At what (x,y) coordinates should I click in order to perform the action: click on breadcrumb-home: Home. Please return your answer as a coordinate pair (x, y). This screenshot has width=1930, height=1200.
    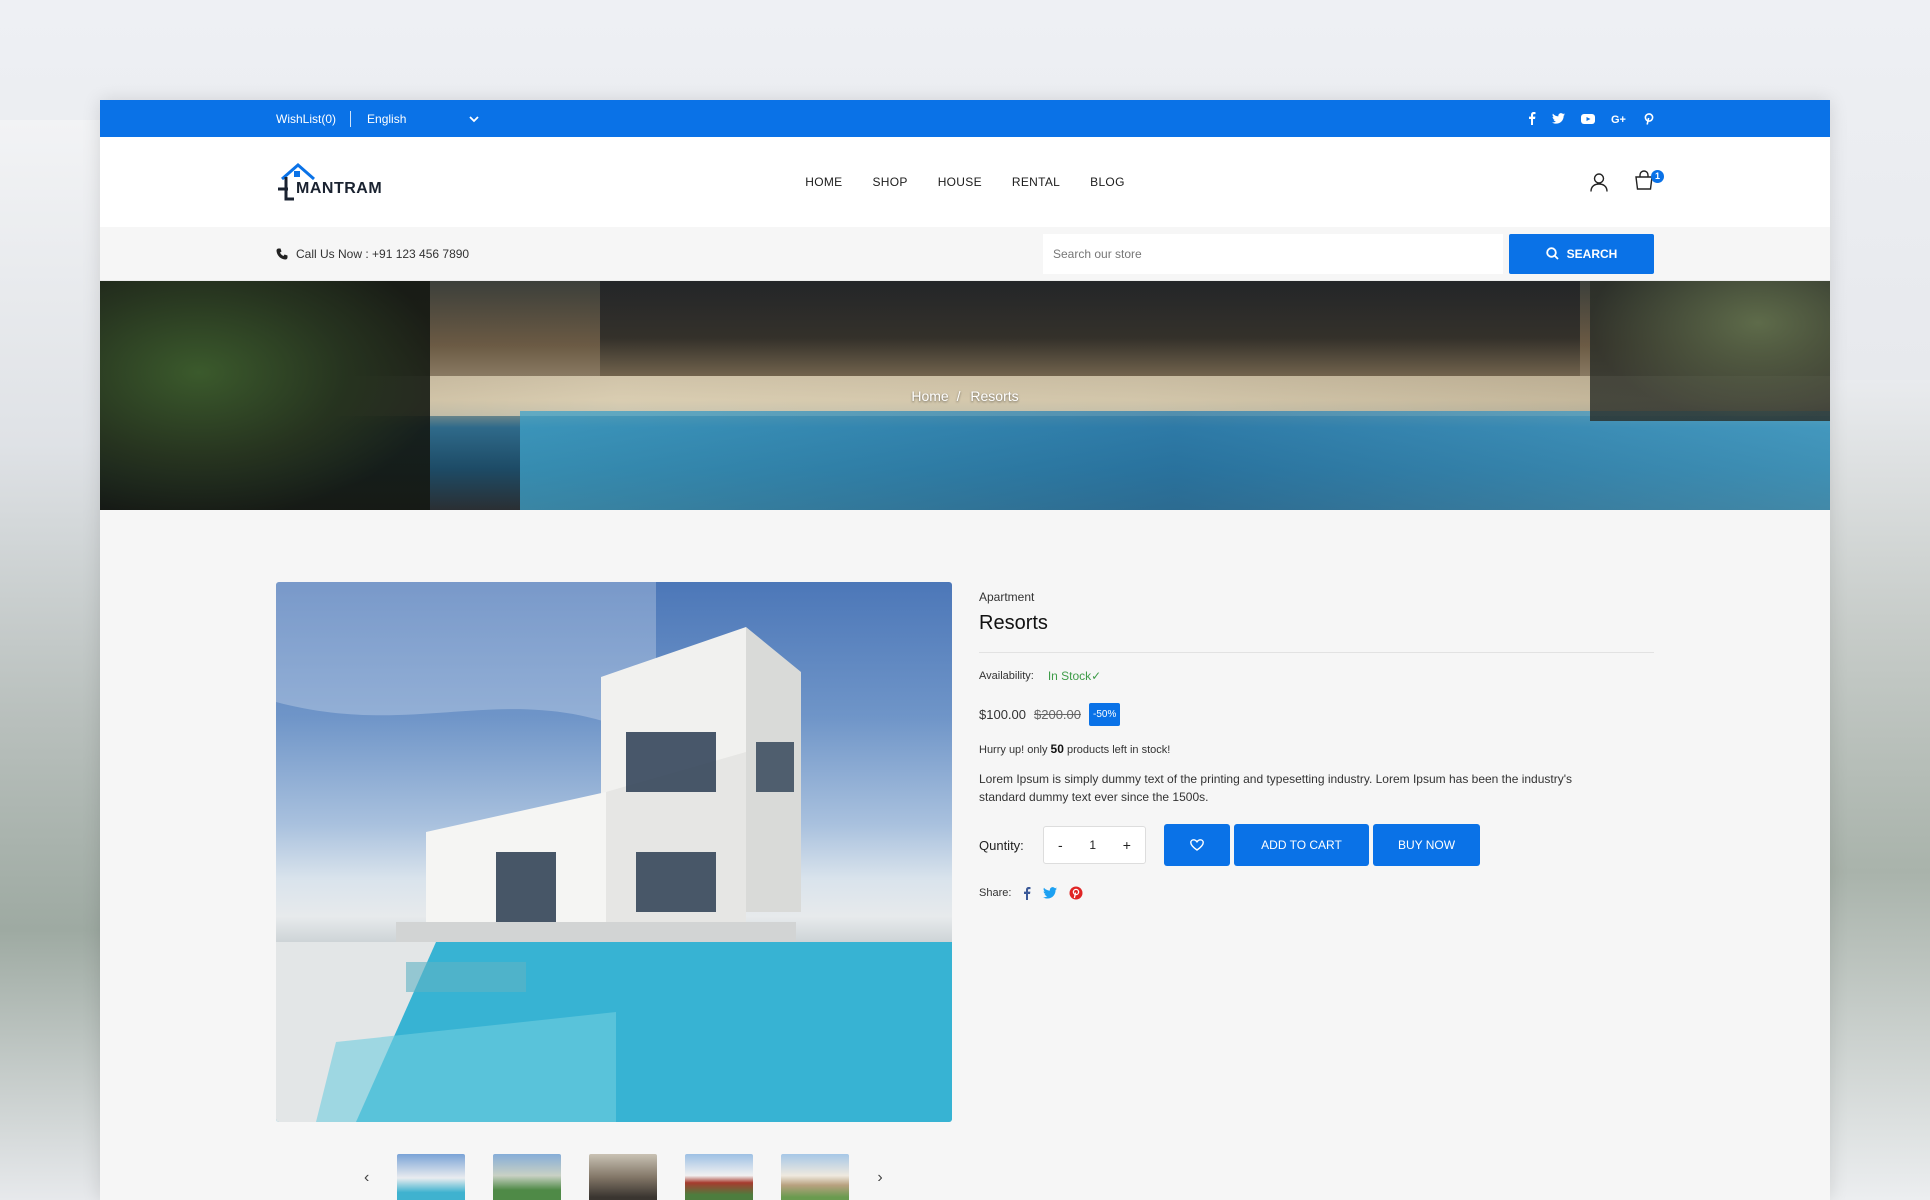
    Looking at the image, I should click on (929, 396).